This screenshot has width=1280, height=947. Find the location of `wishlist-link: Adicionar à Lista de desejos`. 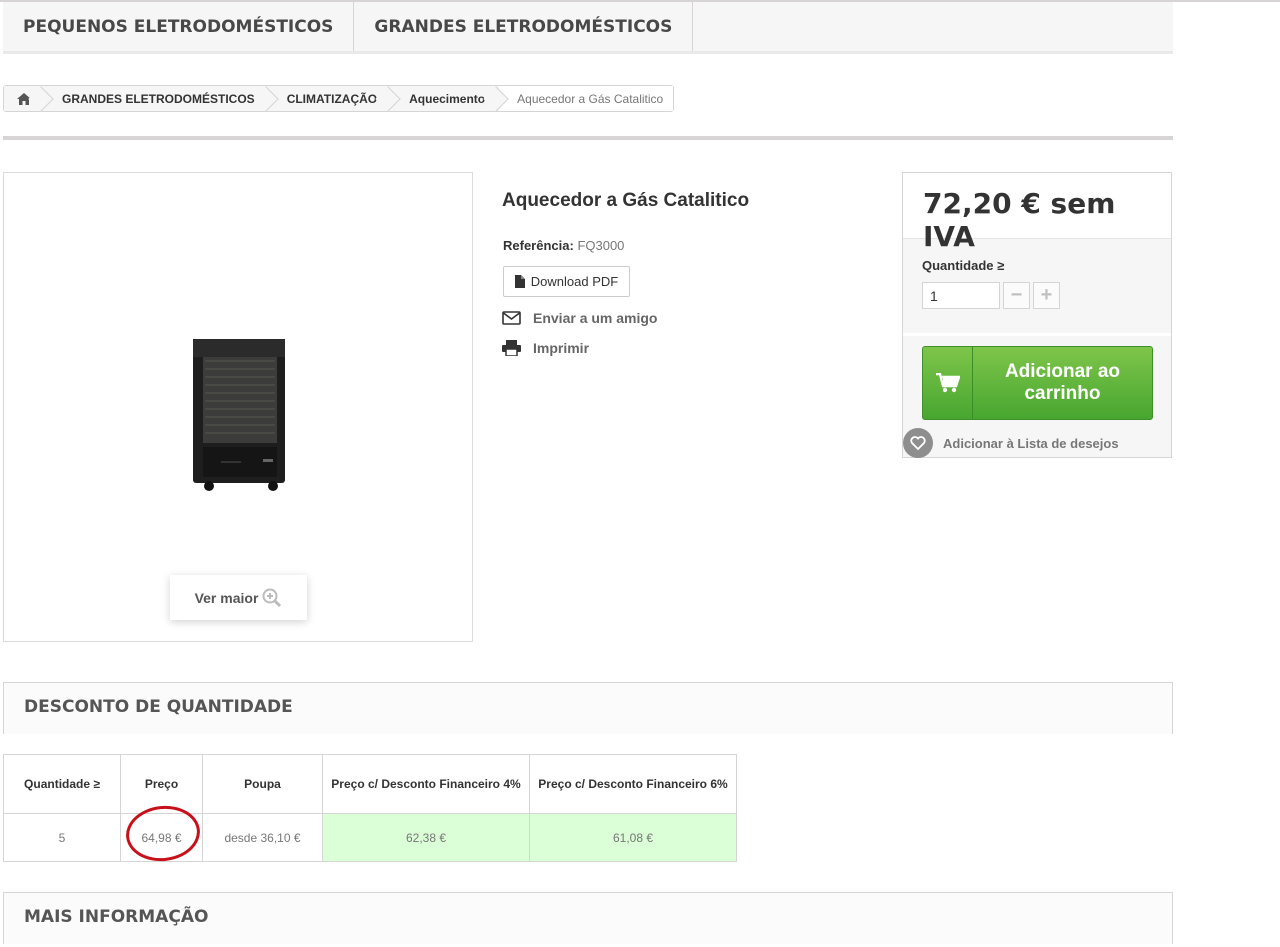

wishlist-link: Adicionar à Lista de desejos is located at coordinates (1011, 443).